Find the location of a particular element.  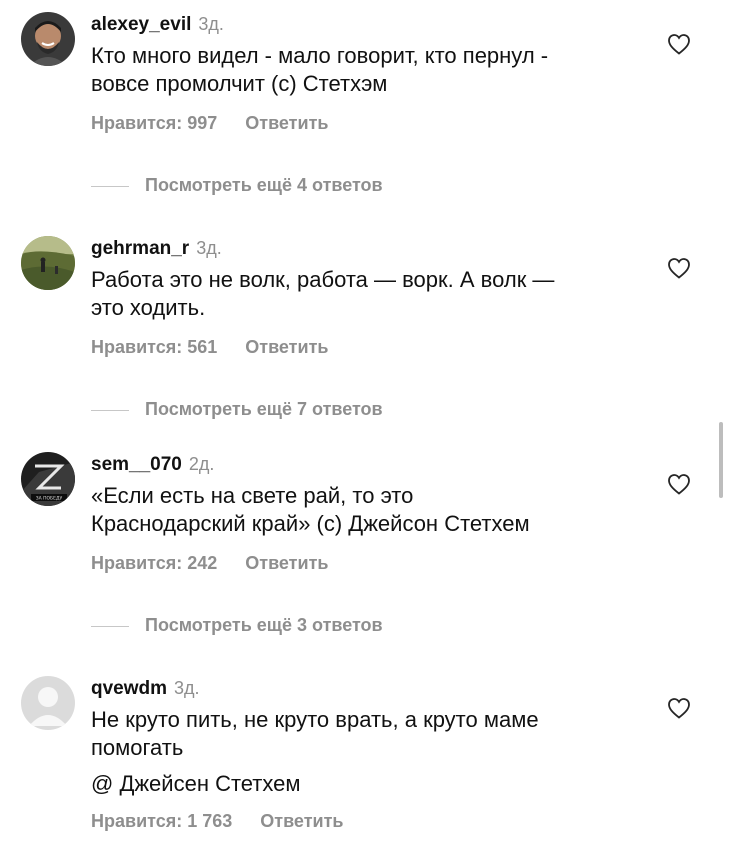

view-more-replies-label: Посмотреть ещё 7 ответов is located at coordinates (264, 409).